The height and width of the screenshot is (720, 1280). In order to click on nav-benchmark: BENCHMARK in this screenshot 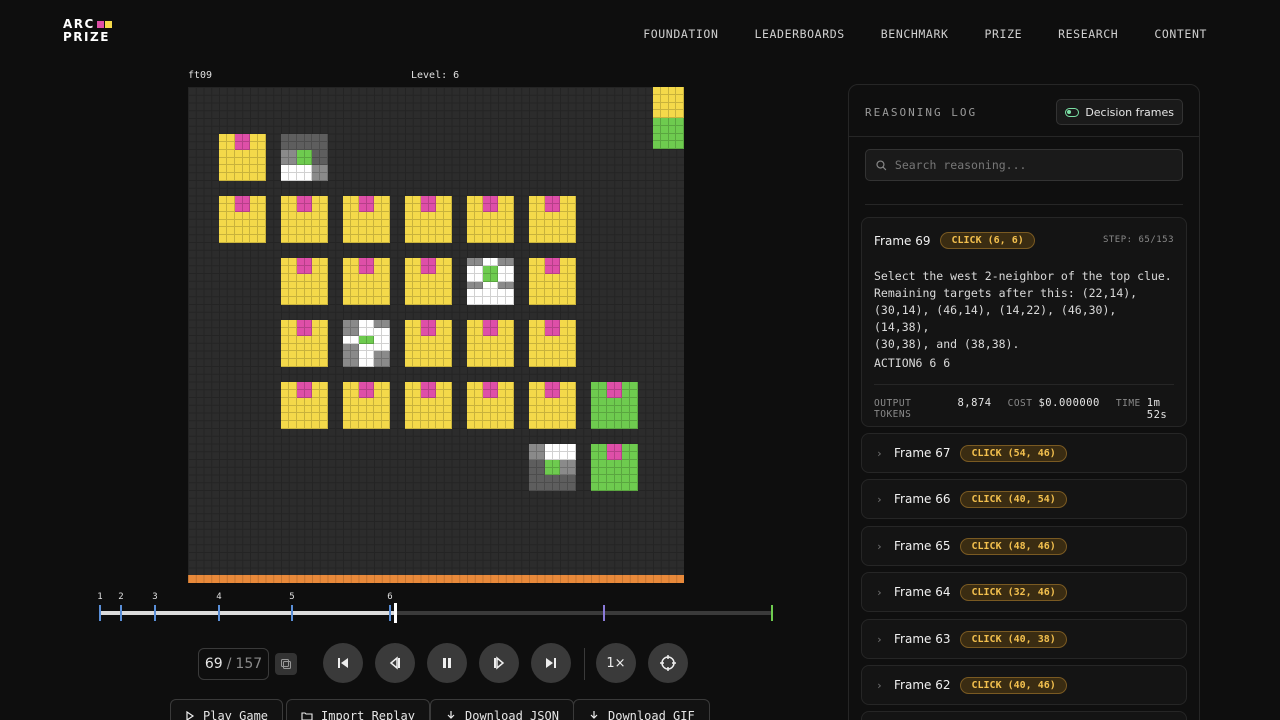, I will do `click(915, 34)`.